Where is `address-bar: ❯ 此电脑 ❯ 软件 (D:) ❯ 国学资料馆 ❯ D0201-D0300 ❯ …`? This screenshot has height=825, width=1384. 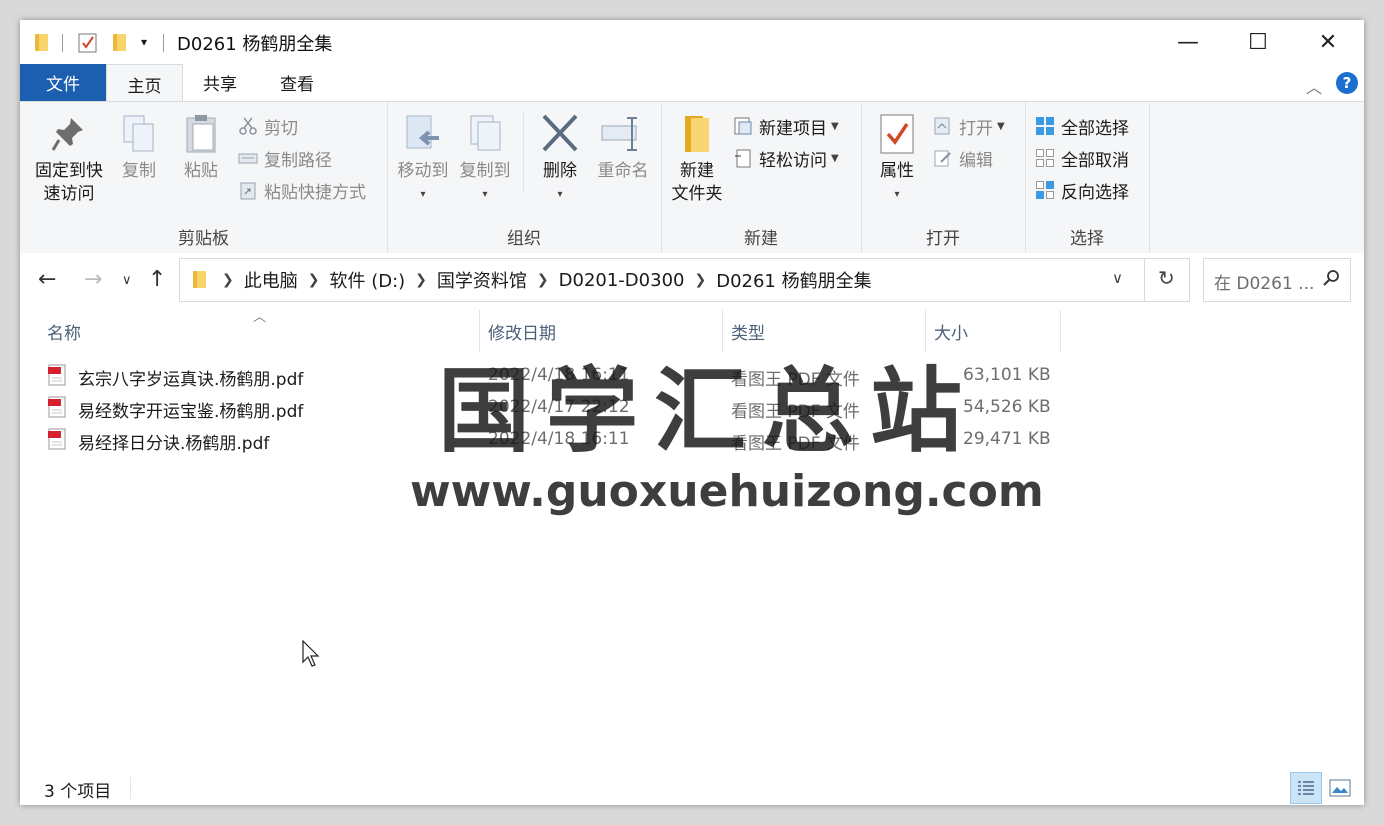 address-bar: ❯ 此电脑 ❯ 软件 (D:) ❯ 国学资料馆 ❯ D0201-D0300 ❯ … is located at coordinates (684, 280).